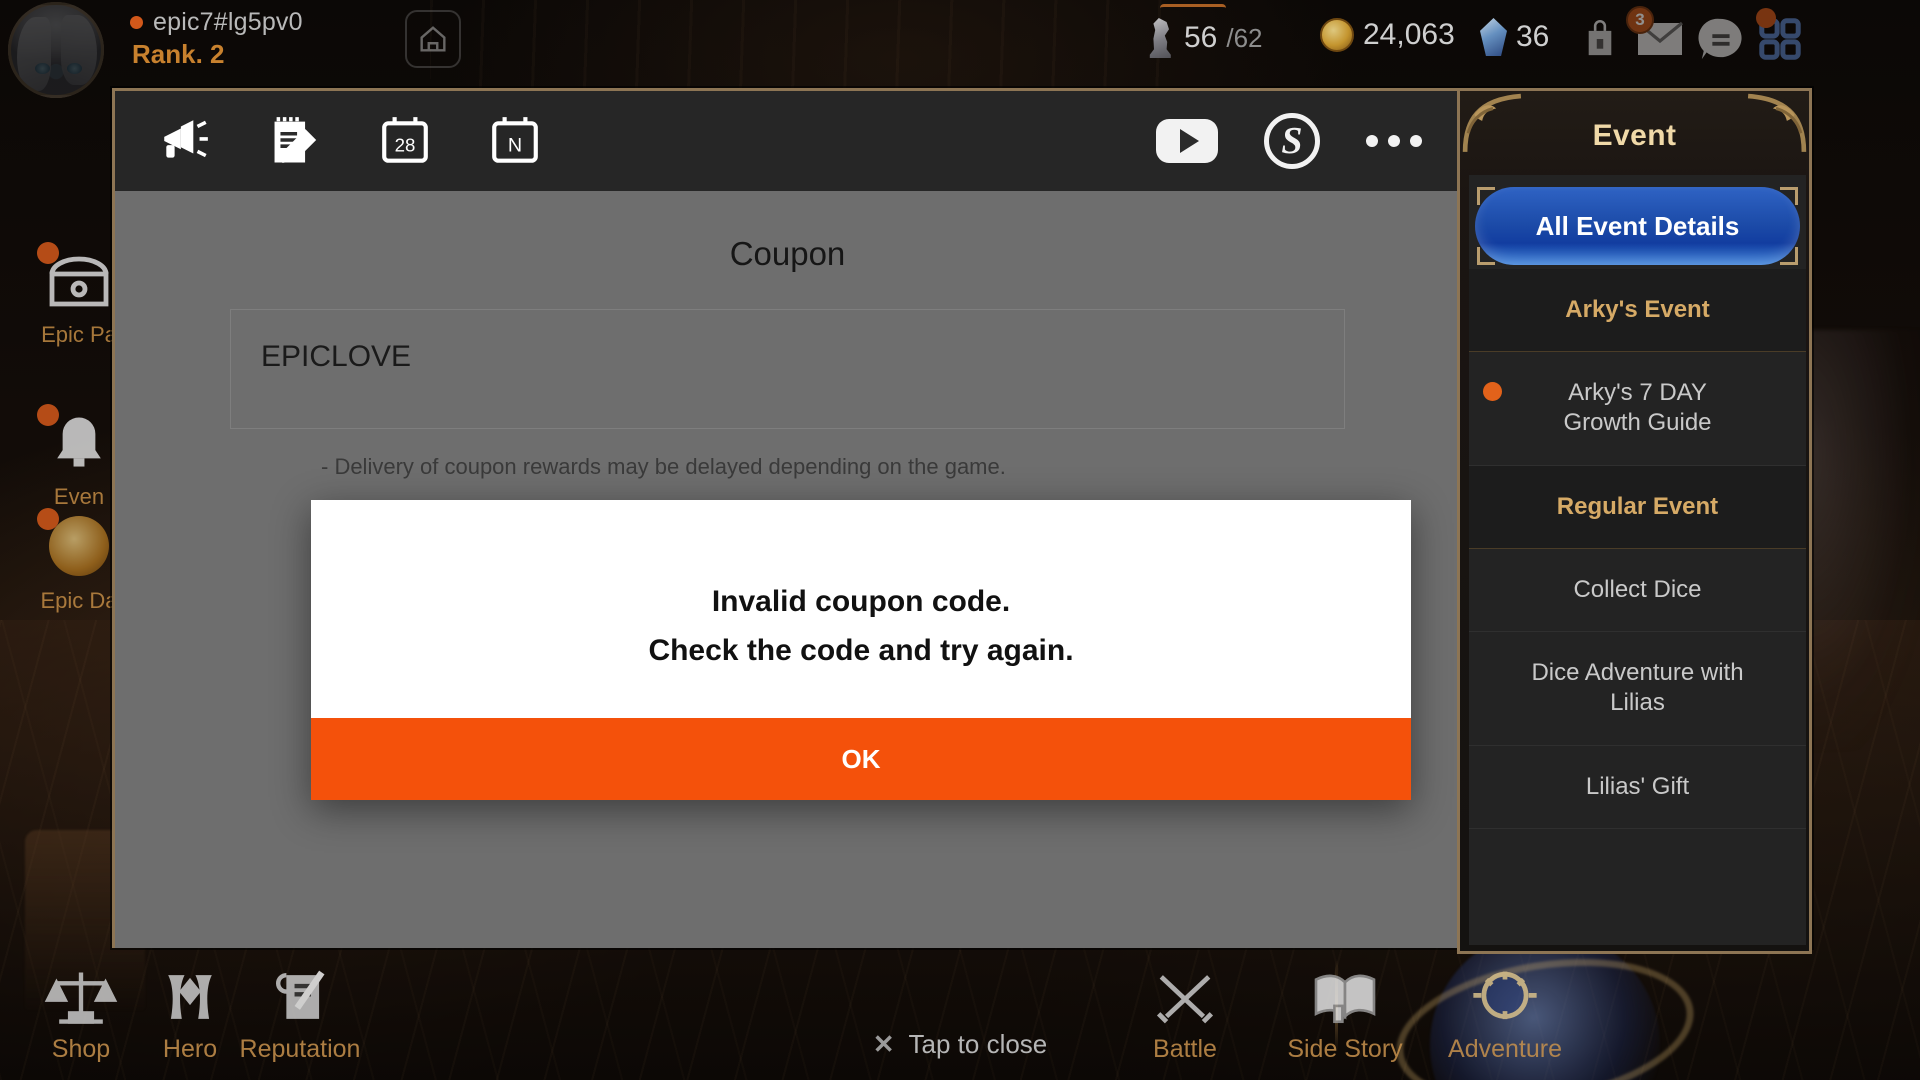 The width and height of the screenshot is (1920, 1080). Describe the element at coordinates (185, 141) in the screenshot. I see `megaphone-icon` at that location.